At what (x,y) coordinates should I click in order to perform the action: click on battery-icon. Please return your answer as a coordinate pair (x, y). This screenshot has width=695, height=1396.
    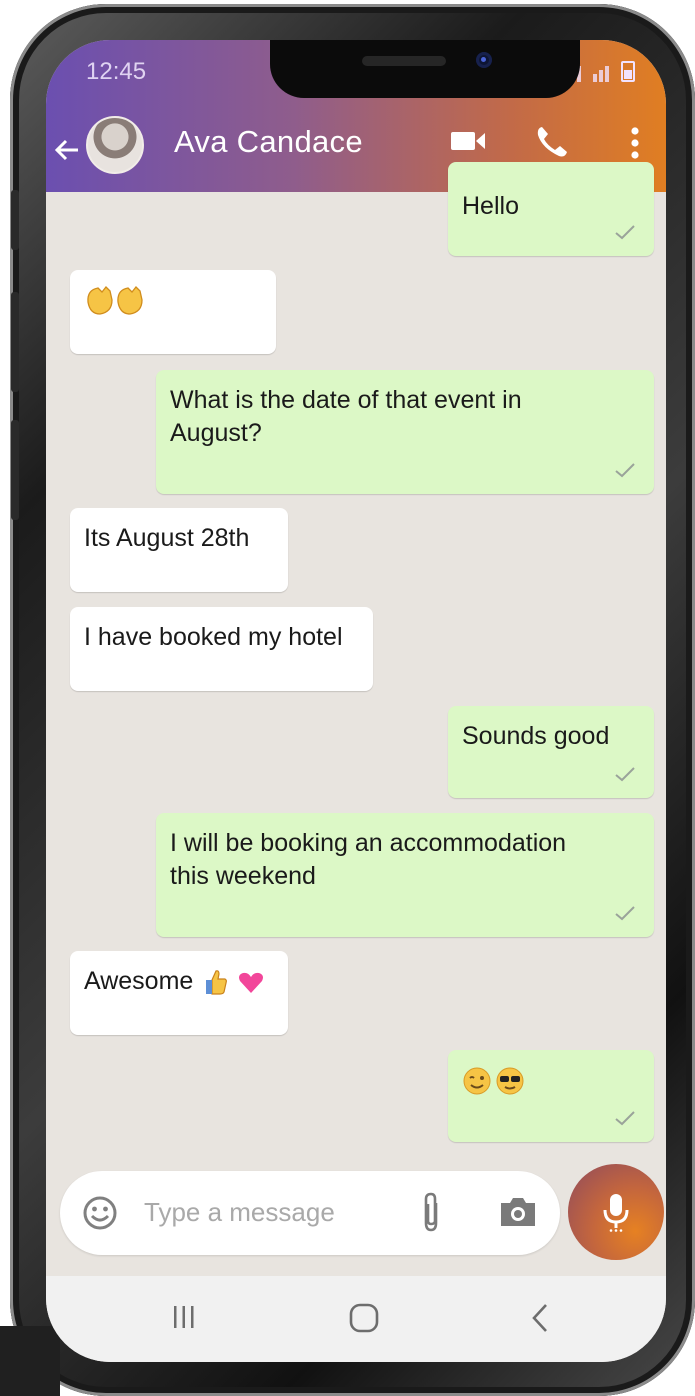
    Looking at the image, I should click on (628, 71).